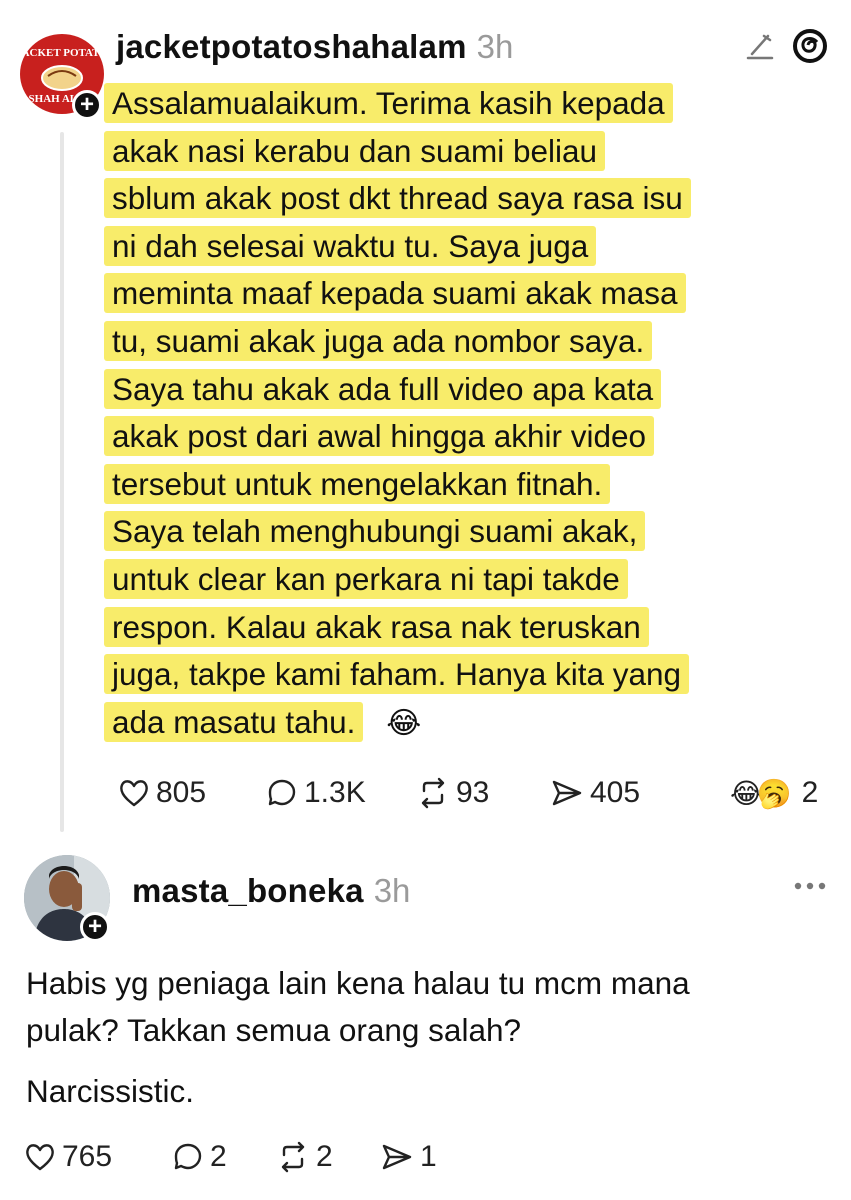 This screenshot has height=1200, width=851. I want to click on like-button: 765, so click(98, 1157).